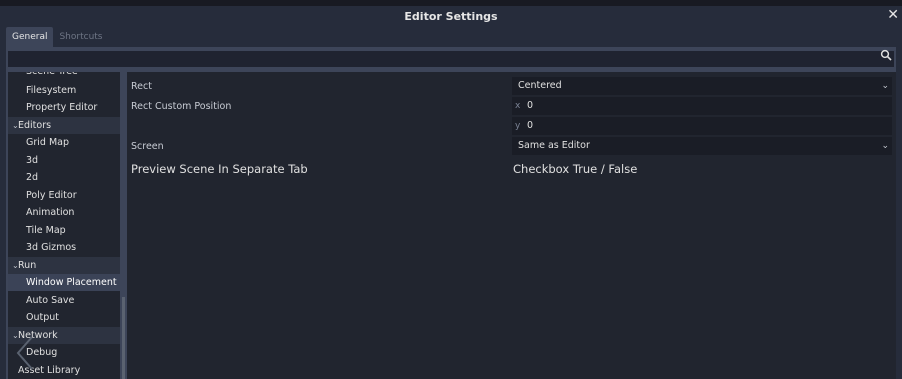 The image size is (902, 379). I want to click on sidebar-category-label: Run, so click(27, 265).